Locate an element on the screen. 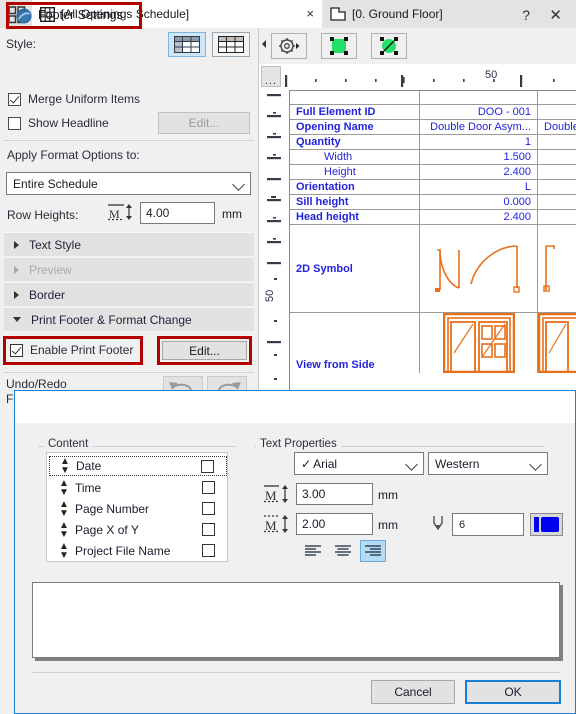 This screenshot has width=576, height=714. vertical-ruler: 50 is located at coordinates (271, 239).